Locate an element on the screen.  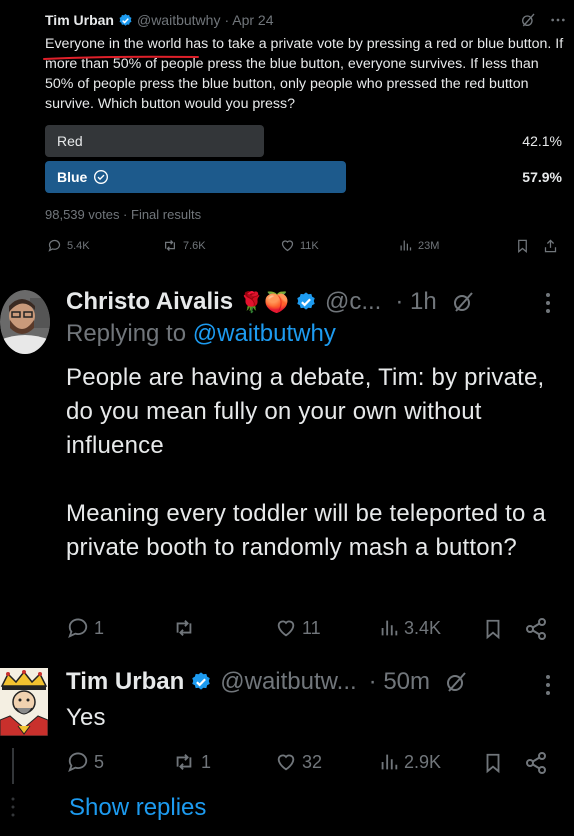
avatar-christo-icon is located at coordinates (25, 322).